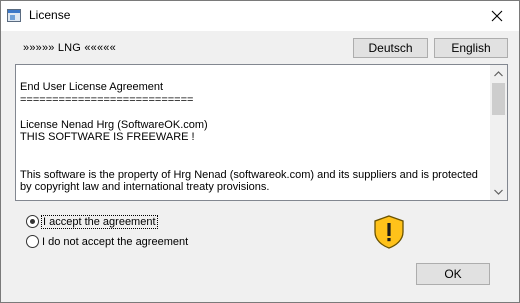 Image resolution: width=520 pixels, height=303 pixels. Describe the element at coordinates (498, 132) in the screenshot. I see `vertical-scrollbar` at that location.